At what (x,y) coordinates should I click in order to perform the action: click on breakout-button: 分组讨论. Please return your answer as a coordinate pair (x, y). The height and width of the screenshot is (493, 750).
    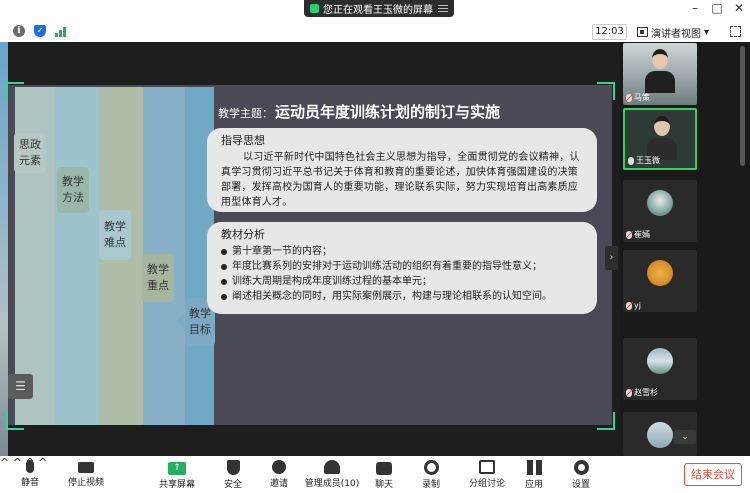
    Looking at the image, I should click on (487, 474).